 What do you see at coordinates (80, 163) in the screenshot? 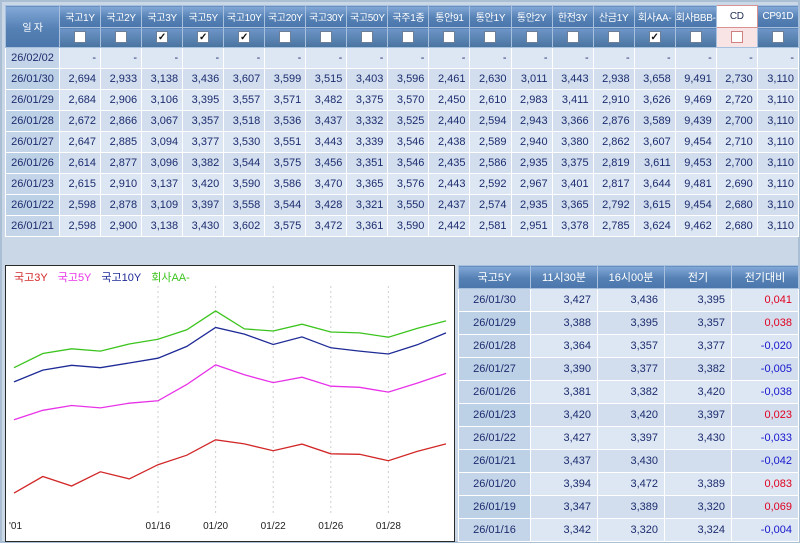
I see `rate-value-cell: 2,614` at bounding box center [80, 163].